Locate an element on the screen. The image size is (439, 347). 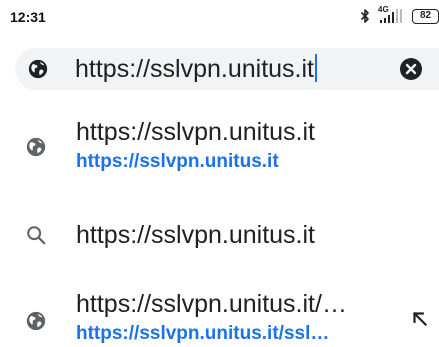
arrow-up-left-icon is located at coordinates (420, 319).